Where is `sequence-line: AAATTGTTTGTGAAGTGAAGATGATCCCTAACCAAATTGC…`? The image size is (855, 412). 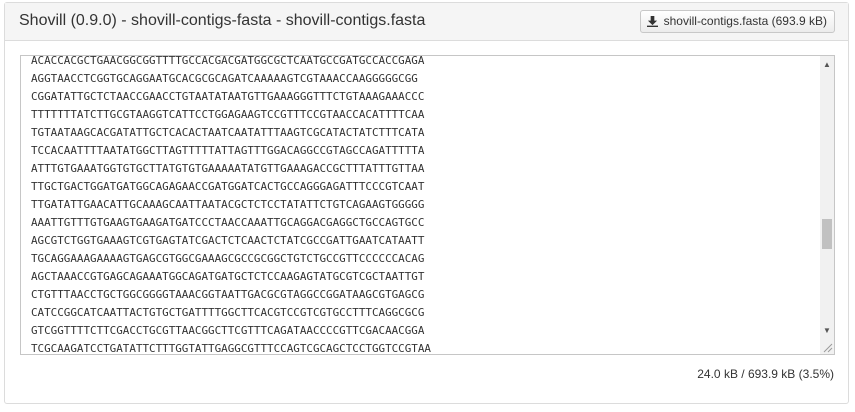
sequence-line: AAATTGTTTGTGAAGTGAAGATGATCCCTAACCAAATTGC… is located at coordinates (228, 222).